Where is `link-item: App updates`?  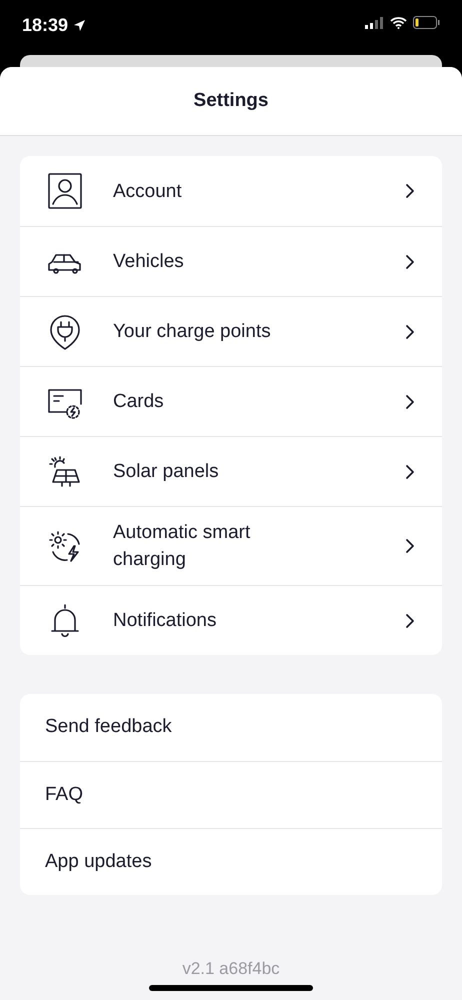
link-item: App updates is located at coordinates (231, 861).